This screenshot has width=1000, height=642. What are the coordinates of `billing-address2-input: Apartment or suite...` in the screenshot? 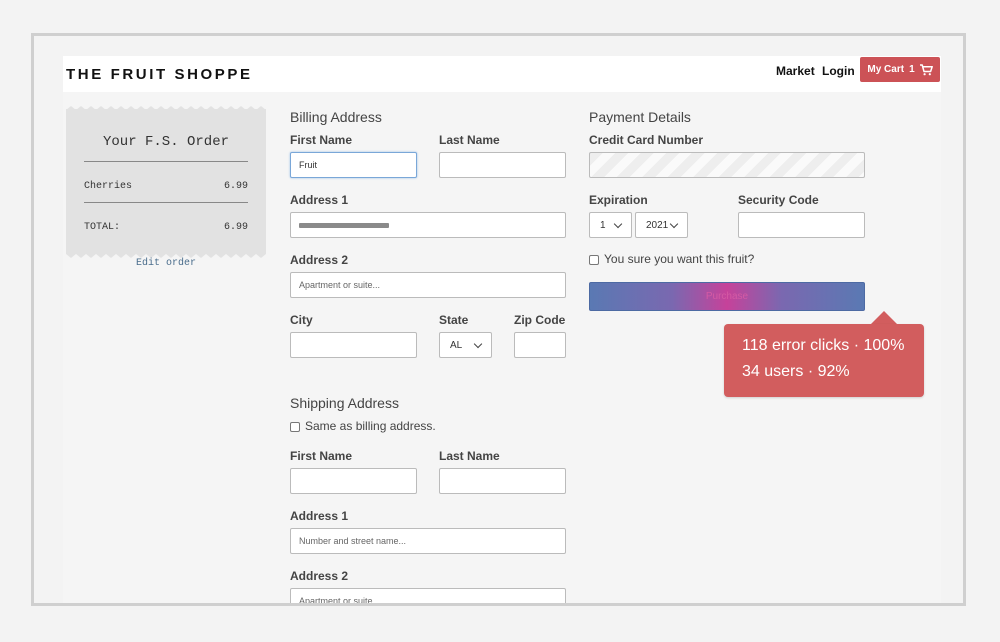 It's located at (428, 285).